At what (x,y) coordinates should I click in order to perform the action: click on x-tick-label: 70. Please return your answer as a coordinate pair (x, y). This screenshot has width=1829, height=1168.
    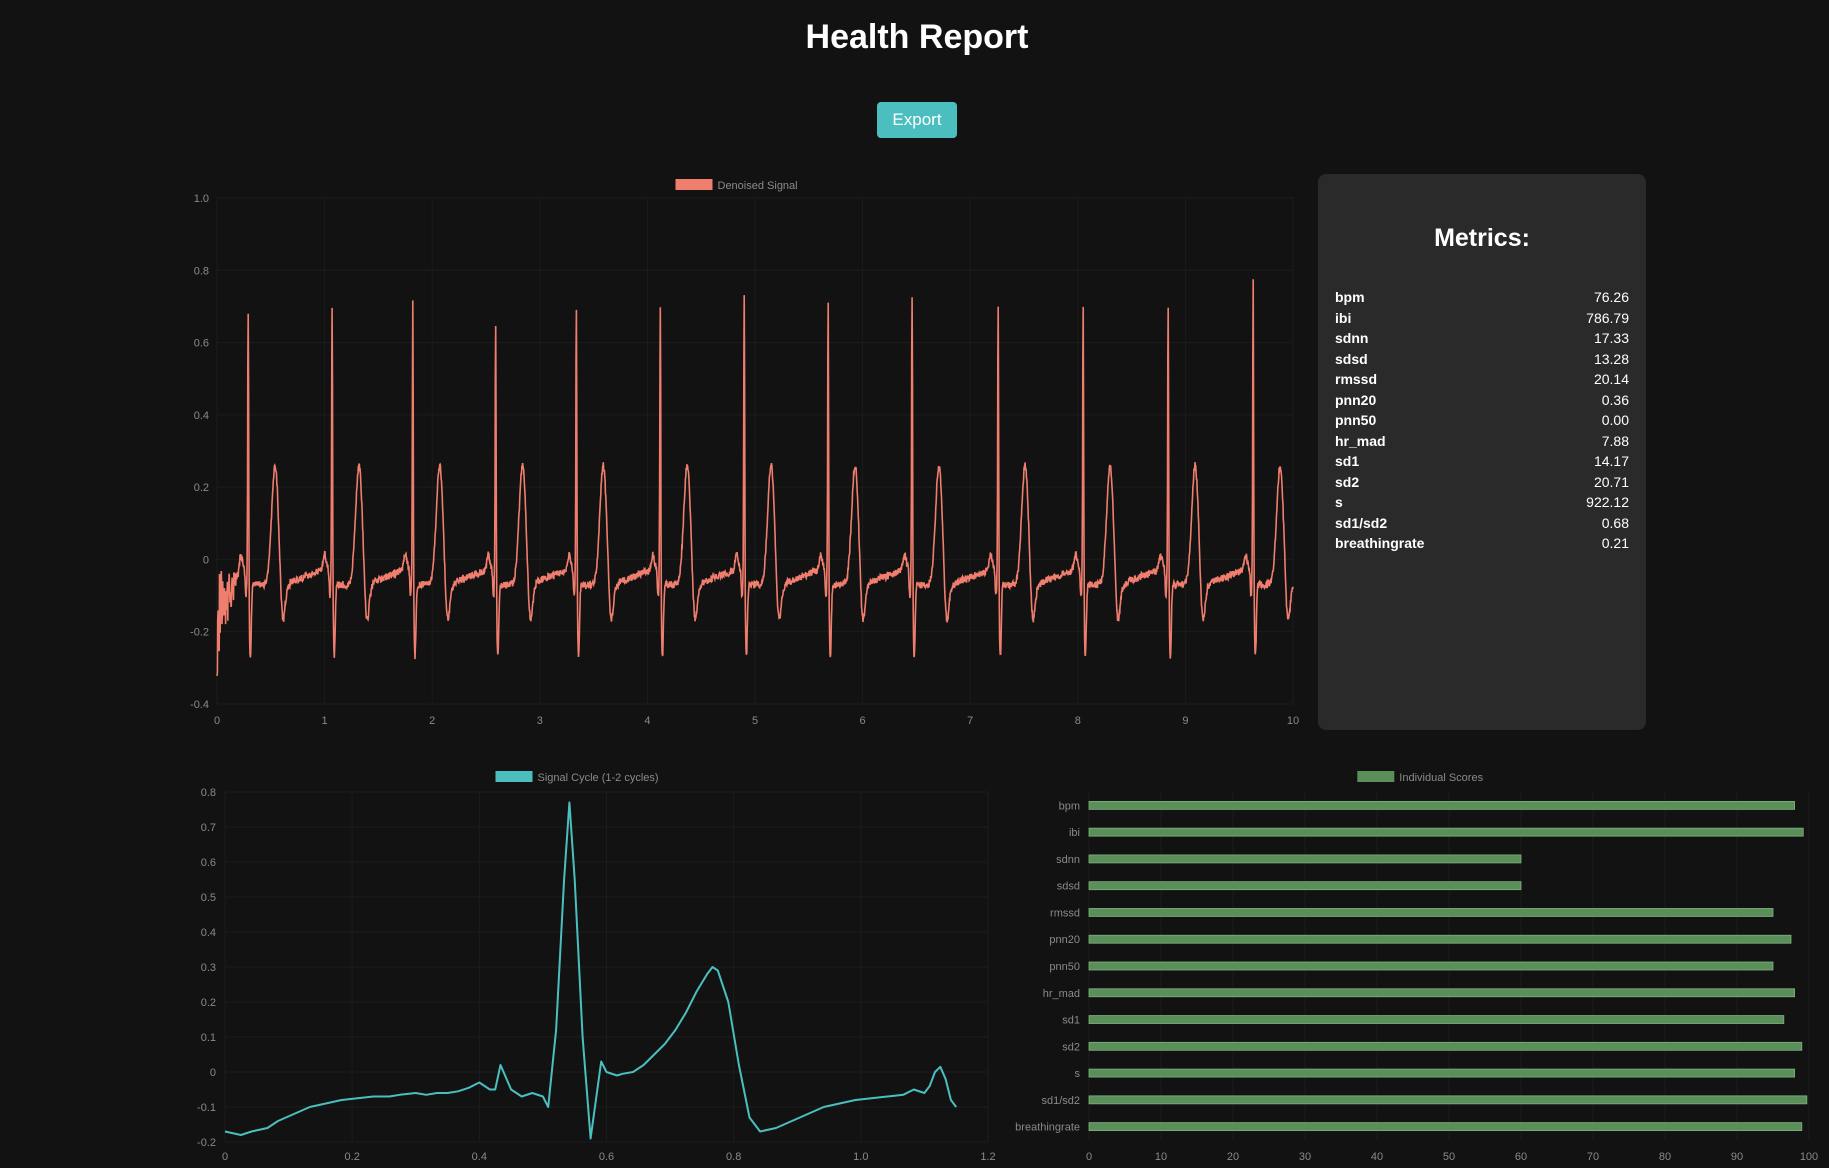
    Looking at the image, I should click on (1593, 1157).